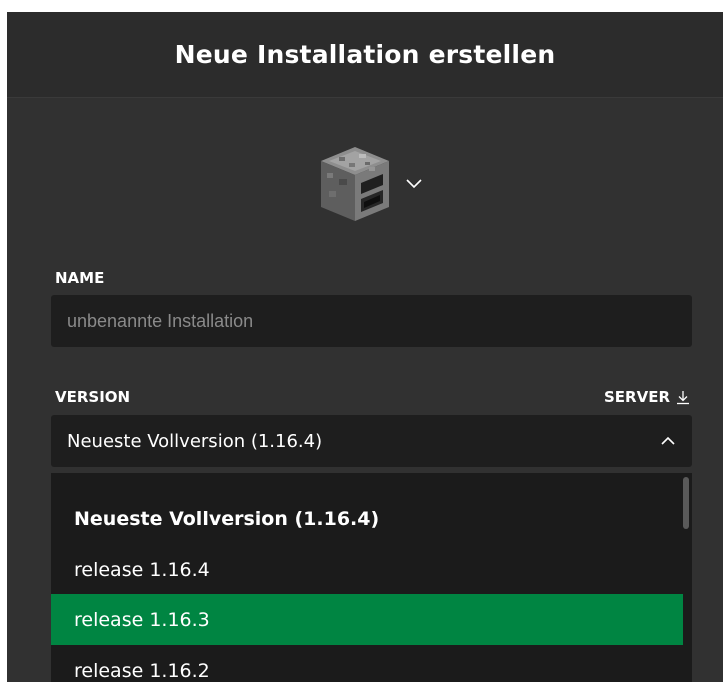 The width and height of the screenshot is (723, 682). Describe the element at coordinates (142, 670) in the screenshot. I see `dropdown-item-label: release 1.16.2` at that location.